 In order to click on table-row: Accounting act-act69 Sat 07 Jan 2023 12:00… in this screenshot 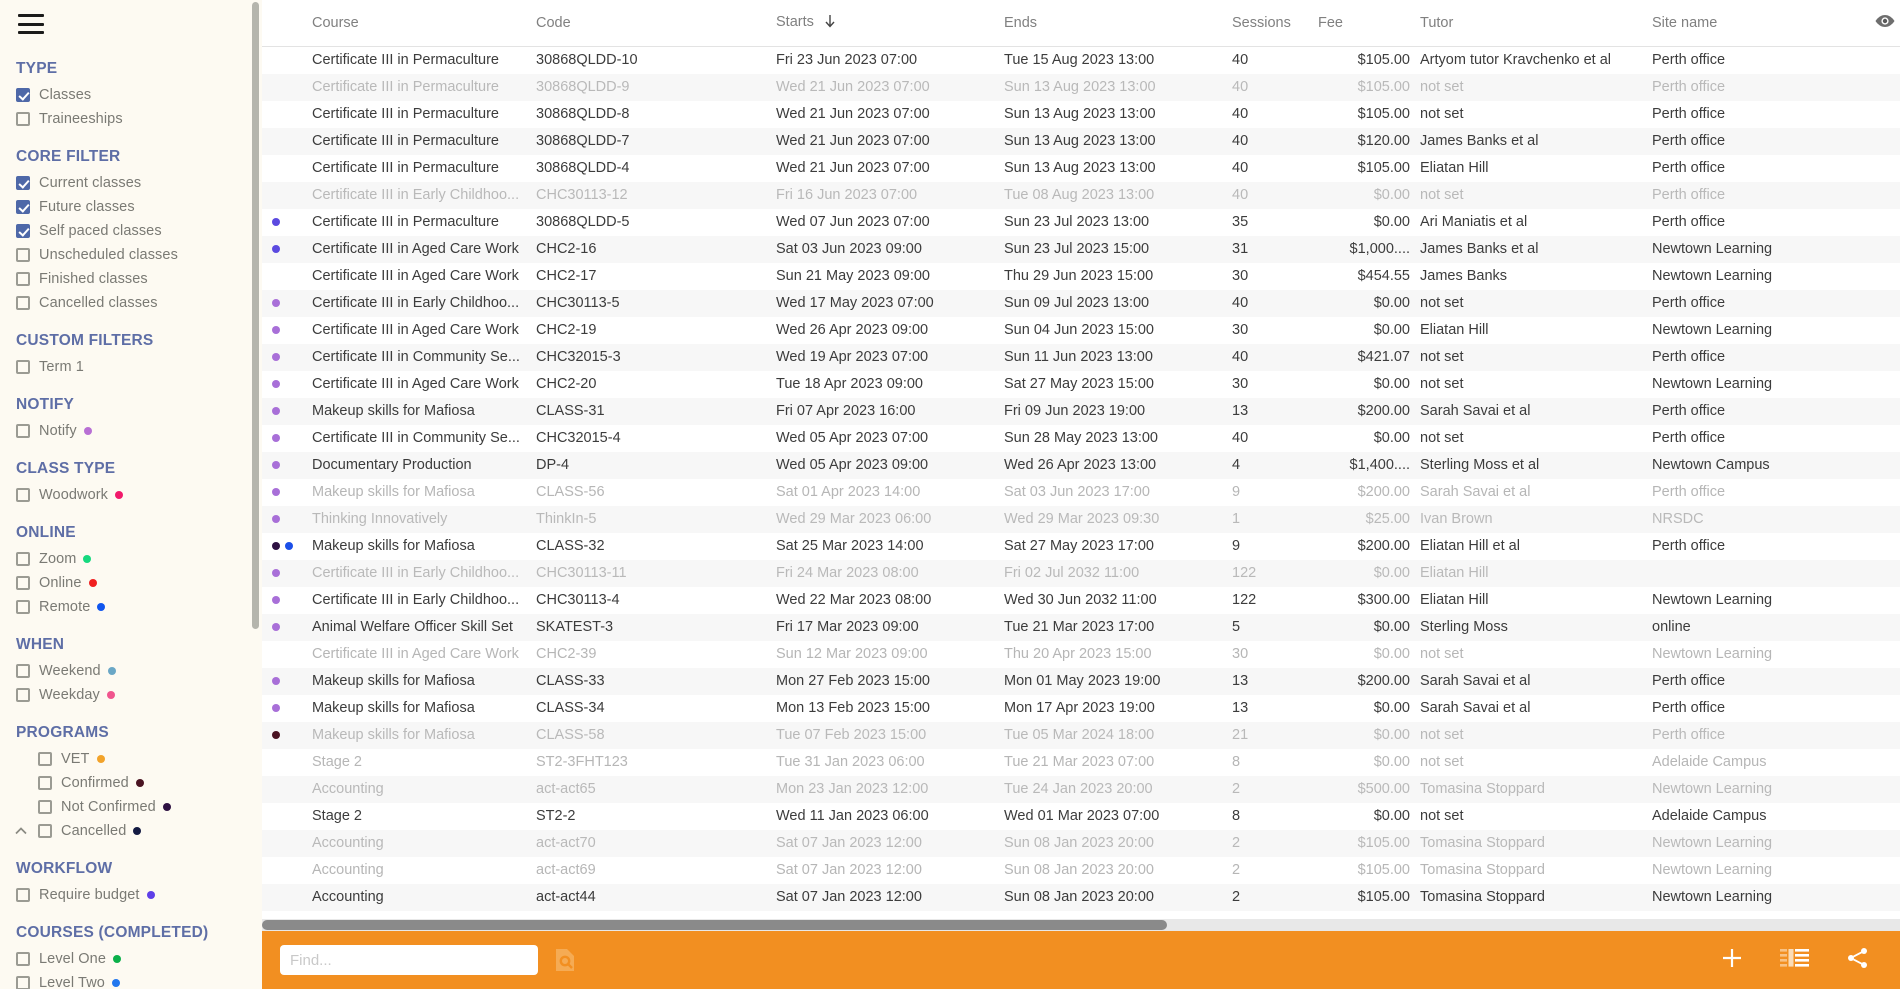, I will do `click(1081, 870)`.